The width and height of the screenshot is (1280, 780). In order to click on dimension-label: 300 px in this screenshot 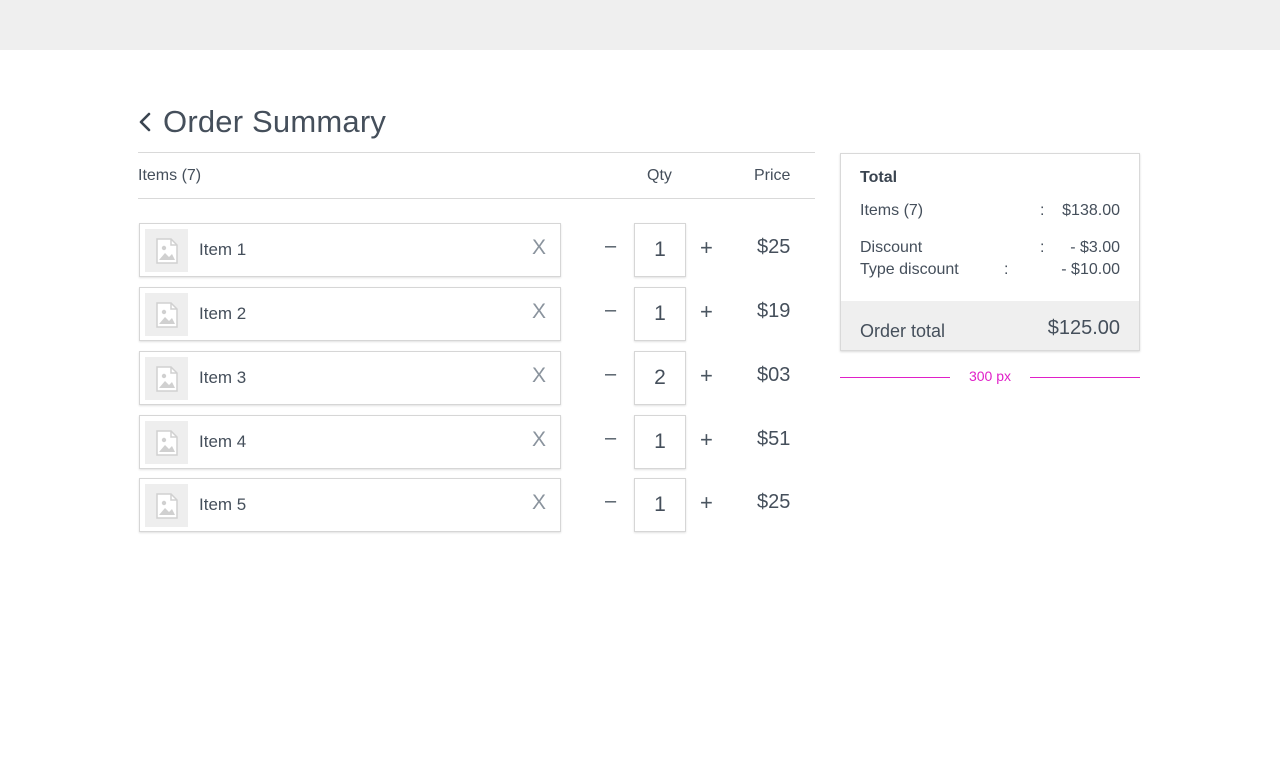, I will do `click(990, 376)`.